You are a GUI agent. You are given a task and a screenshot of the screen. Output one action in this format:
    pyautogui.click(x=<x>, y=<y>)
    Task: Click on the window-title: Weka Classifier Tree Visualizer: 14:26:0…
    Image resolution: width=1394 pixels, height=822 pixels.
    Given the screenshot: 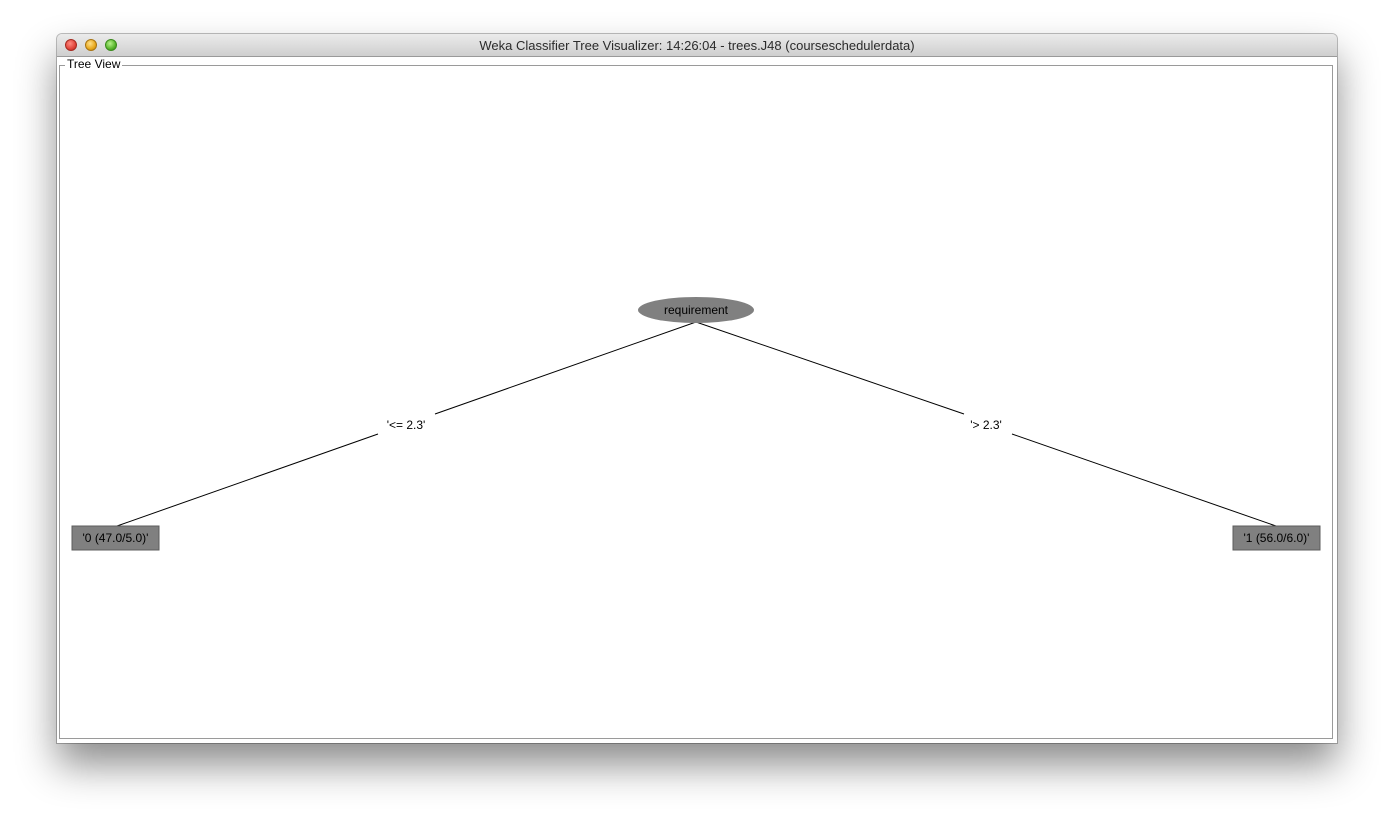 What is the action you would take?
    pyautogui.click(x=697, y=45)
    